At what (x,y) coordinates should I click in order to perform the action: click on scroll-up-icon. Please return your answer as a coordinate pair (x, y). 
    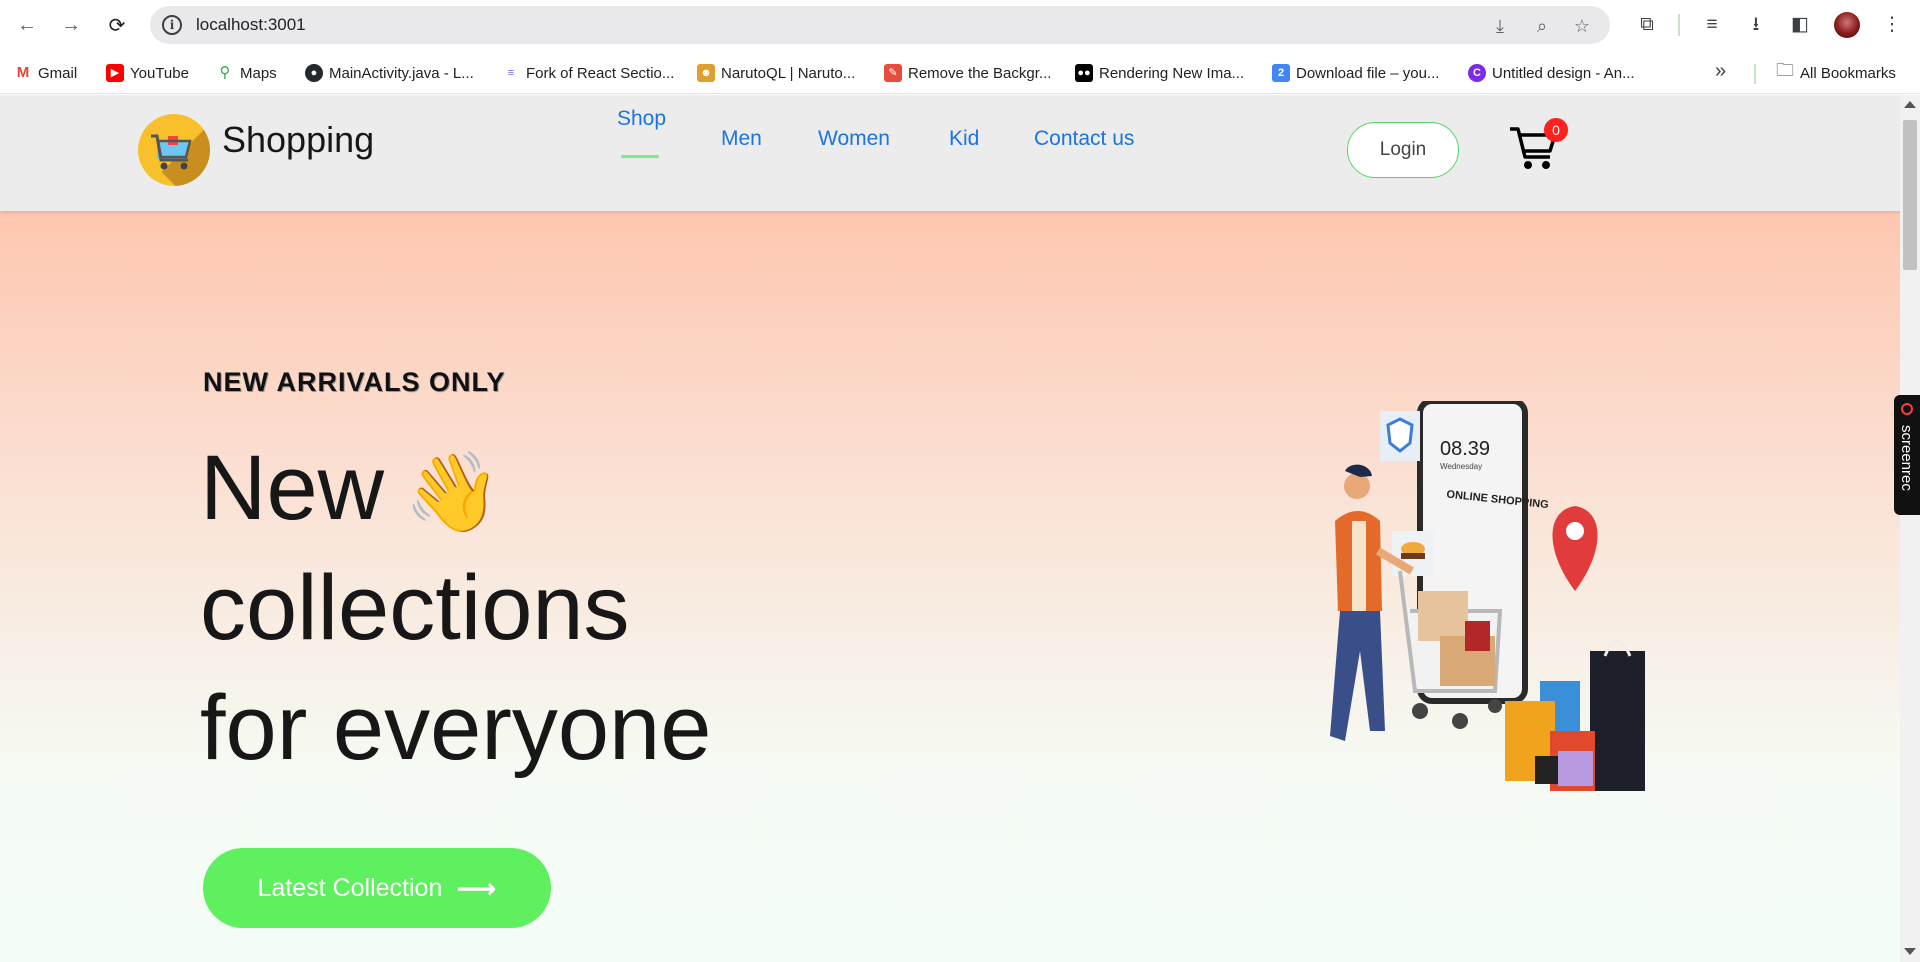
    Looking at the image, I should click on (1910, 104).